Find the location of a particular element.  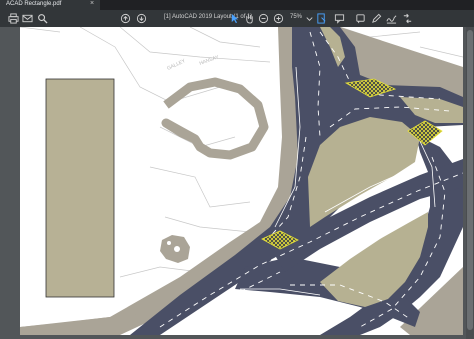

pdf-toolbar: [1] AutoCAD 2019 Layout (1 of 1) 75% is located at coordinates (237, 18).